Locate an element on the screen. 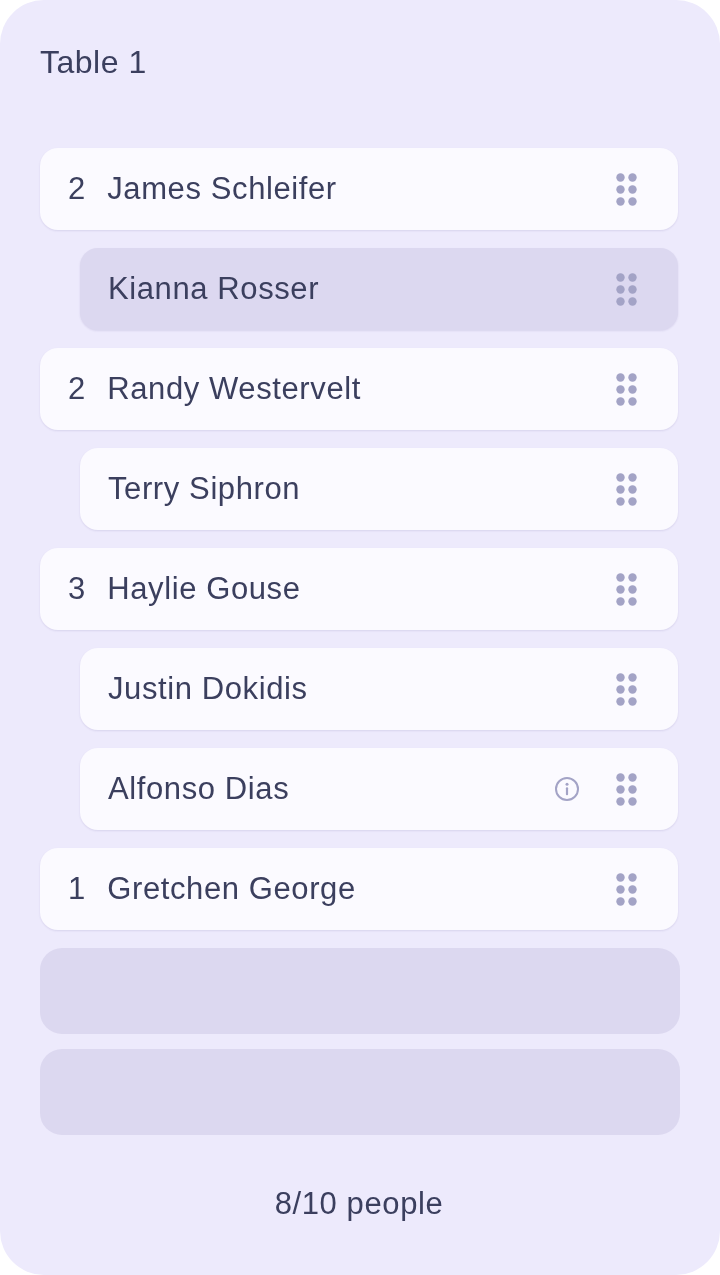  guest-name: Alfonso Dias is located at coordinates (199, 789).